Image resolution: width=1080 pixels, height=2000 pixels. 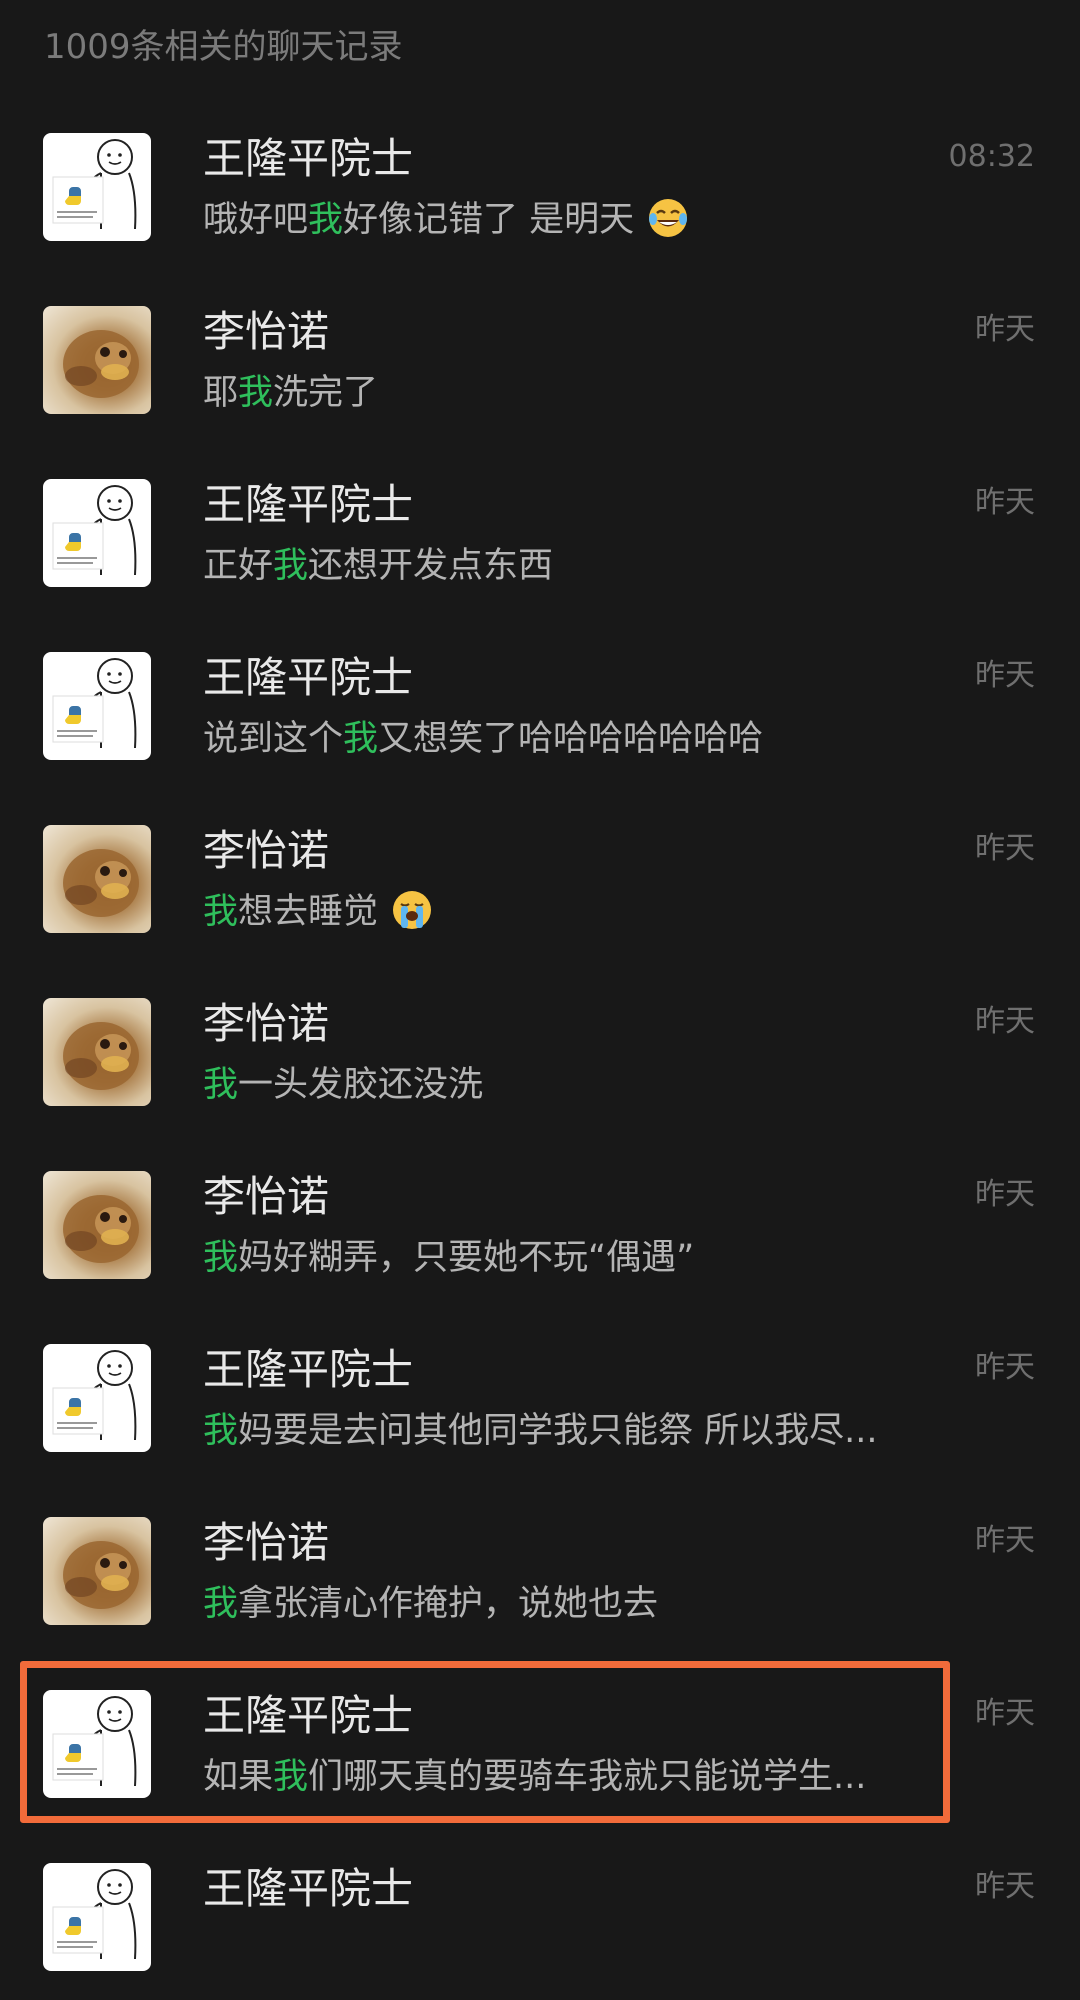 I want to click on message-text-after: 洗完了, so click(x=326, y=393).